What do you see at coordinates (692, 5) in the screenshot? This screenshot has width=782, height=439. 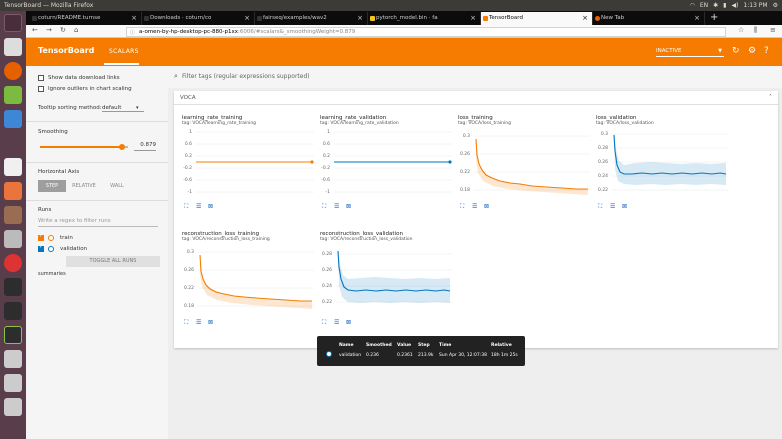 I see `wifi-icon: ◠` at bounding box center [692, 5].